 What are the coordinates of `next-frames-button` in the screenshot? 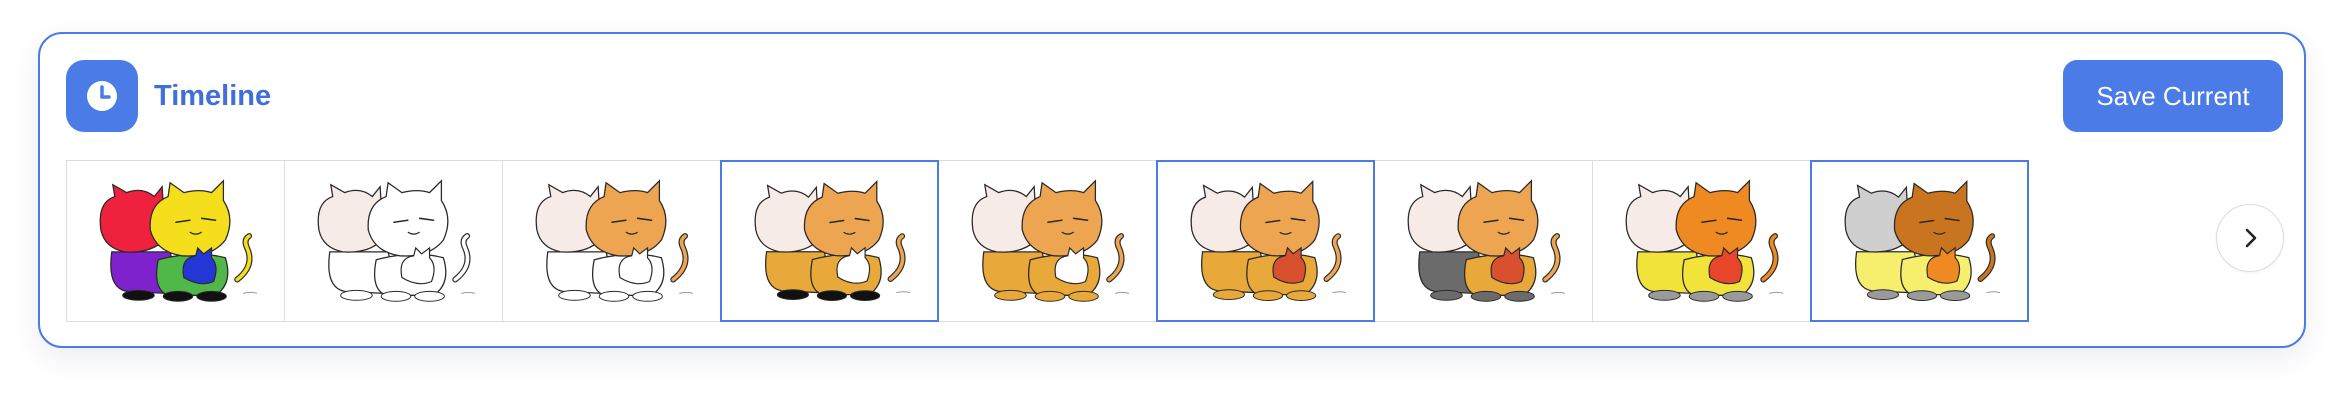 It's located at (2250, 238).